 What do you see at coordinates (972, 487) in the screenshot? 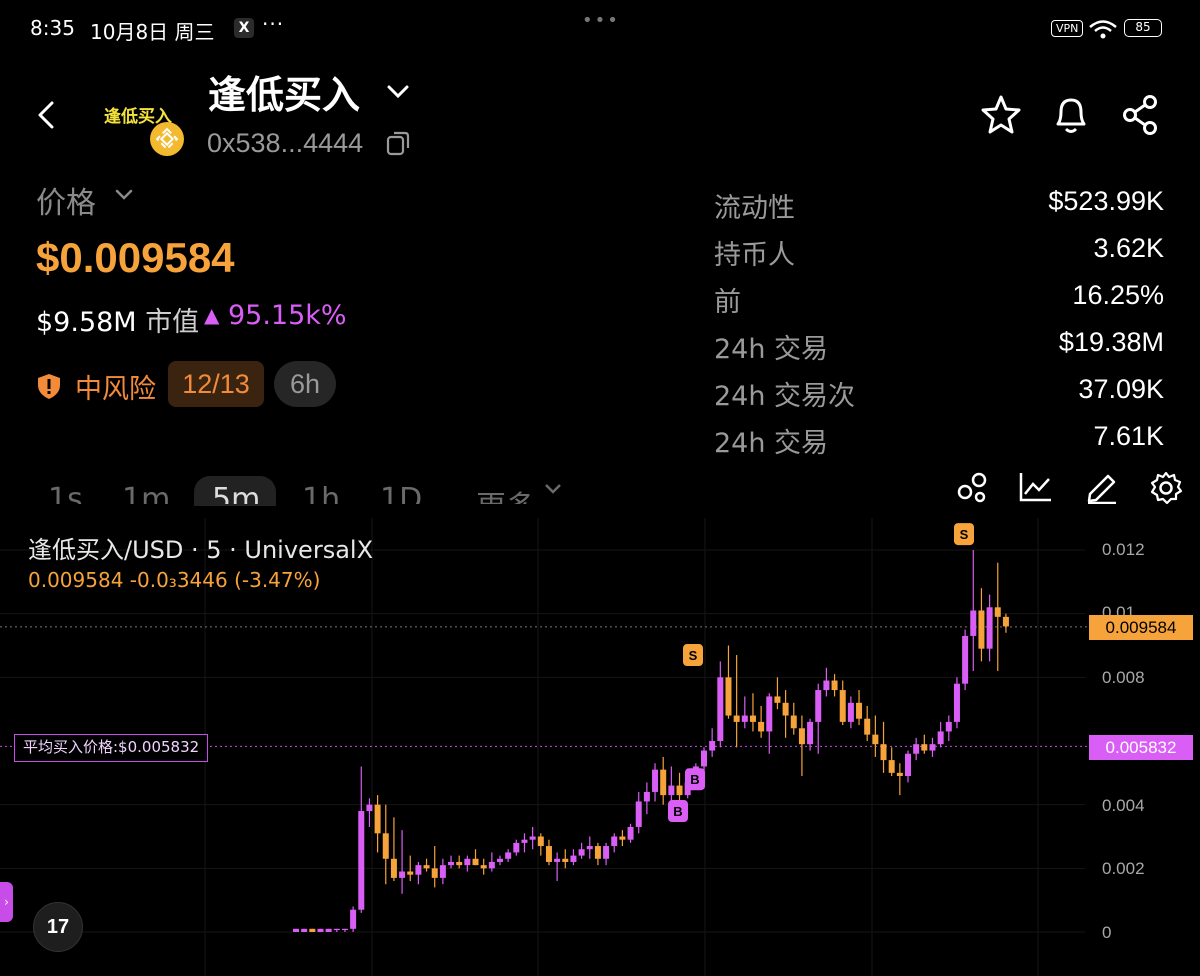
I see `indicators-icon` at bounding box center [972, 487].